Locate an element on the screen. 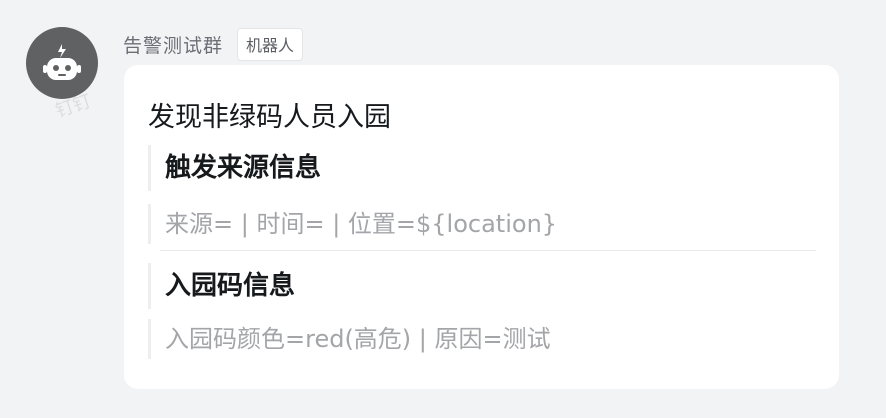  robot-icon is located at coordinates (62, 62).